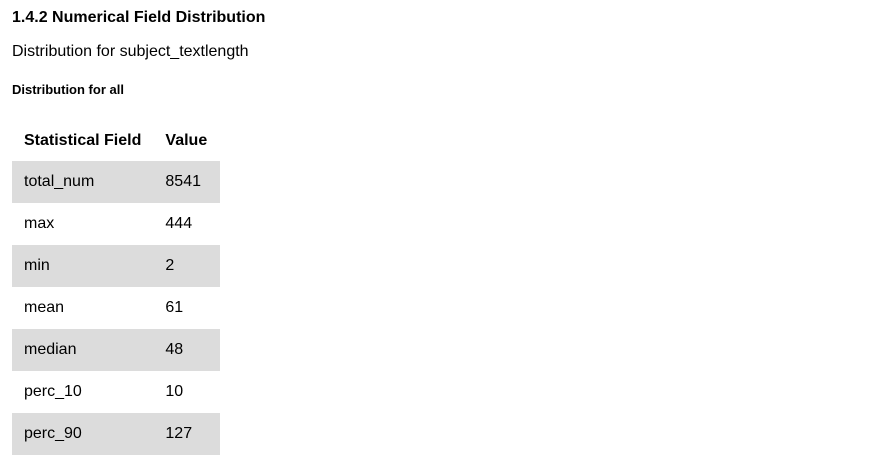 The width and height of the screenshot is (873, 461). What do you see at coordinates (139, 17) in the screenshot?
I see `section-title: 1.4.2 Numerical Field Distribution` at bounding box center [139, 17].